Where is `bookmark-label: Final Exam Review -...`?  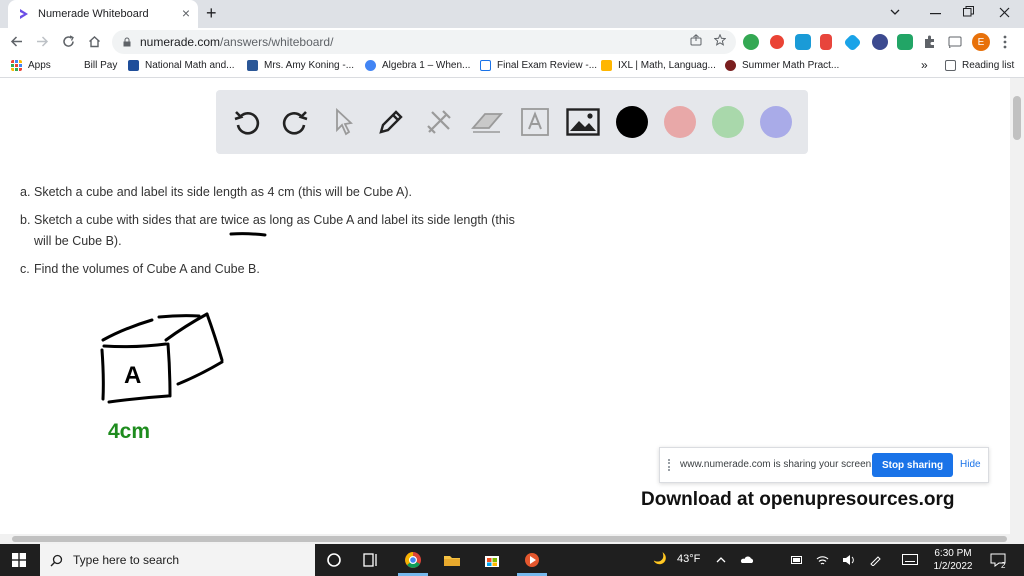 bookmark-label: Final Exam Review -... is located at coordinates (547, 65).